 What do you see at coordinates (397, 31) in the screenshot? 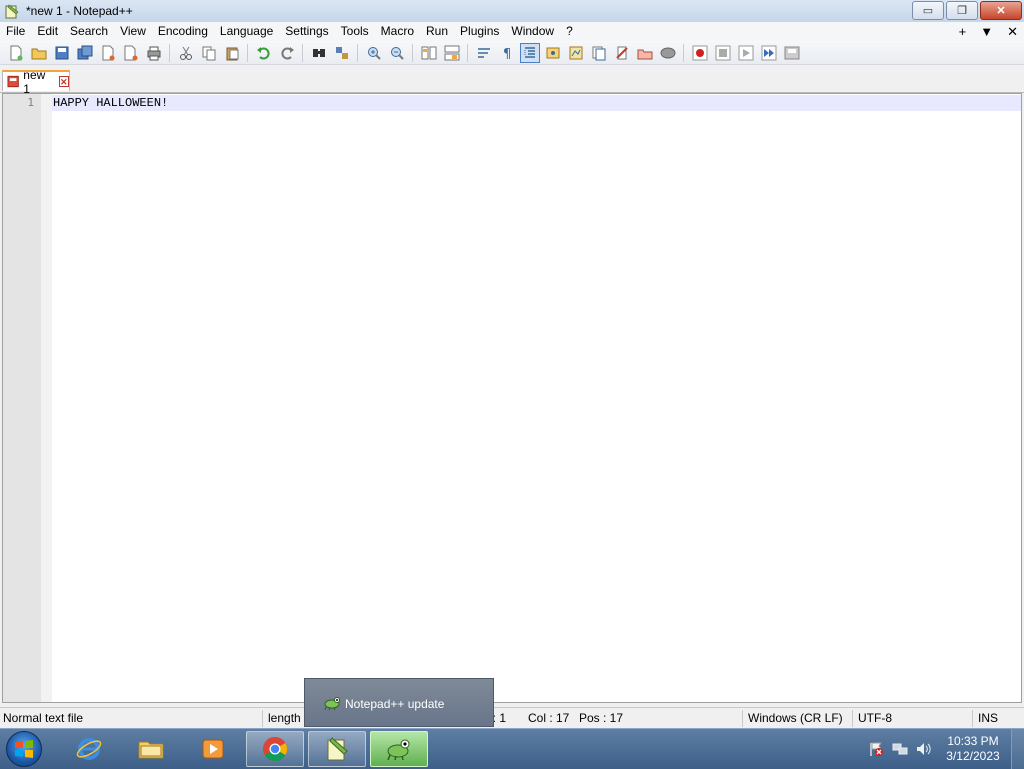
I see `menu-macro: Macro` at bounding box center [397, 31].